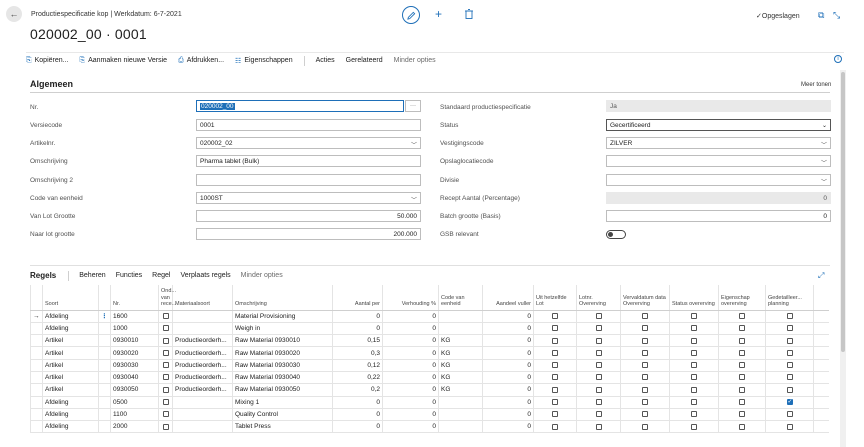 The image size is (864, 447). I want to click on info-icon: i, so click(838, 59).